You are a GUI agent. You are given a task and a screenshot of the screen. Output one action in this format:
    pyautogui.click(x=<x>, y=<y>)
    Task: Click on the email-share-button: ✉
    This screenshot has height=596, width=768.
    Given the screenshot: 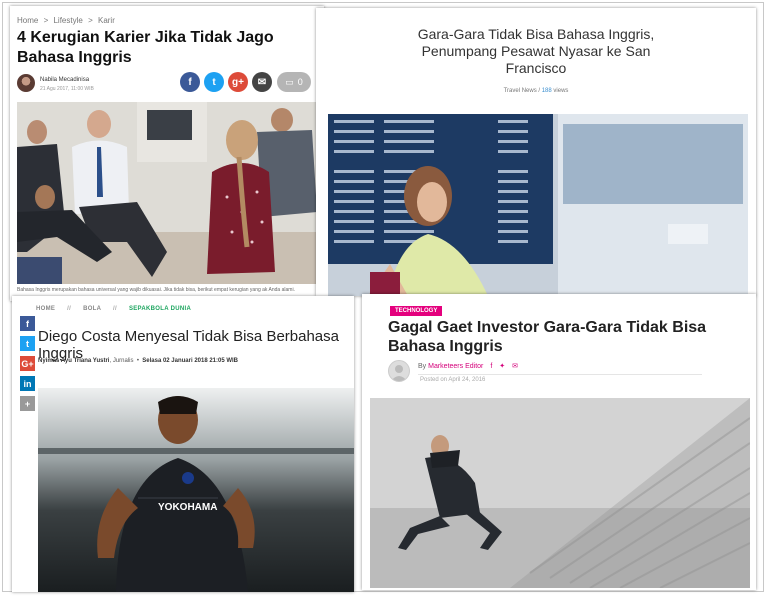 What is the action you would take?
    pyautogui.click(x=262, y=82)
    